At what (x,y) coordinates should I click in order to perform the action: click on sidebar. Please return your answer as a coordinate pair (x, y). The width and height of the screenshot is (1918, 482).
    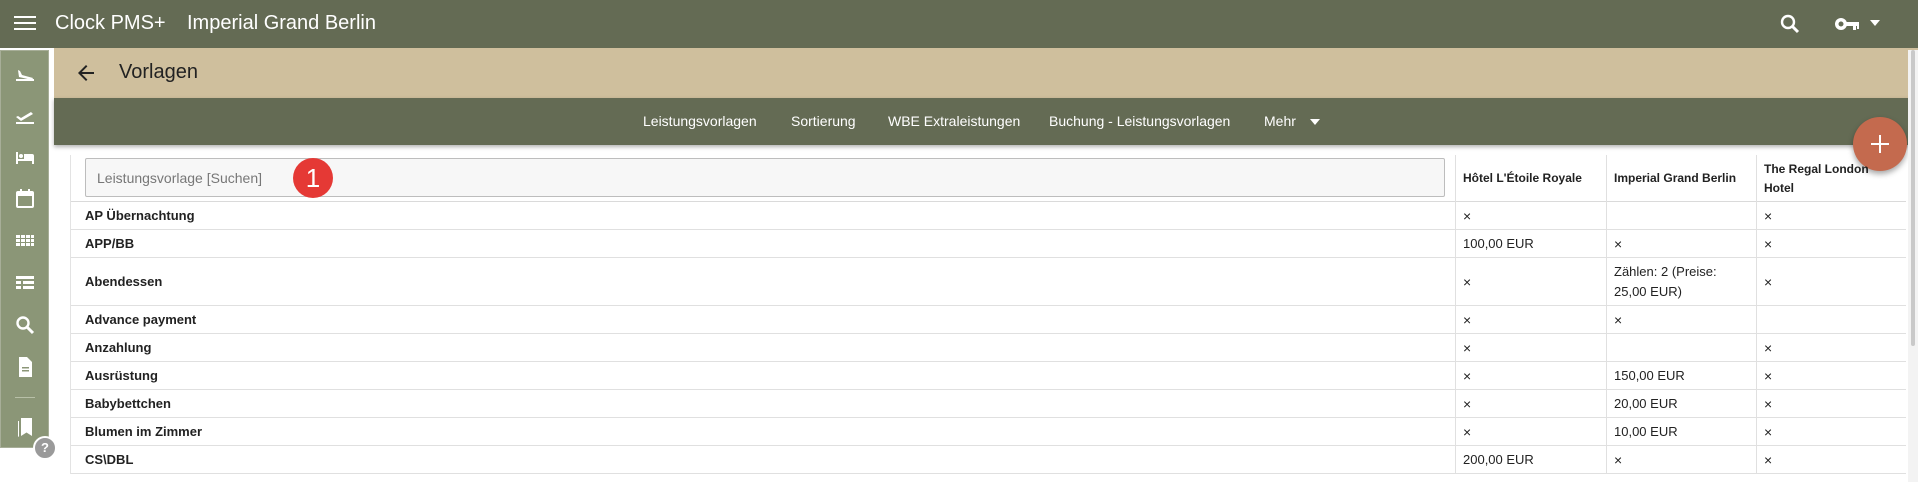
    Looking at the image, I should click on (24, 249).